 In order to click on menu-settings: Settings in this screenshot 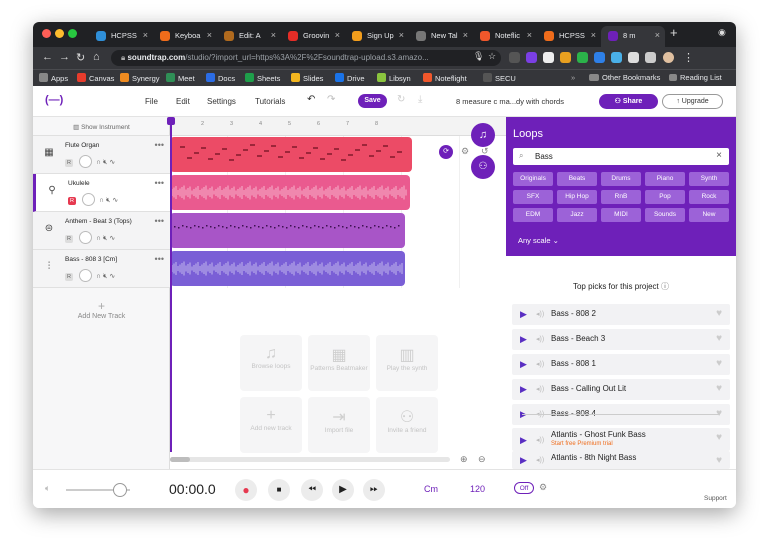, I will do `click(221, 101)`.